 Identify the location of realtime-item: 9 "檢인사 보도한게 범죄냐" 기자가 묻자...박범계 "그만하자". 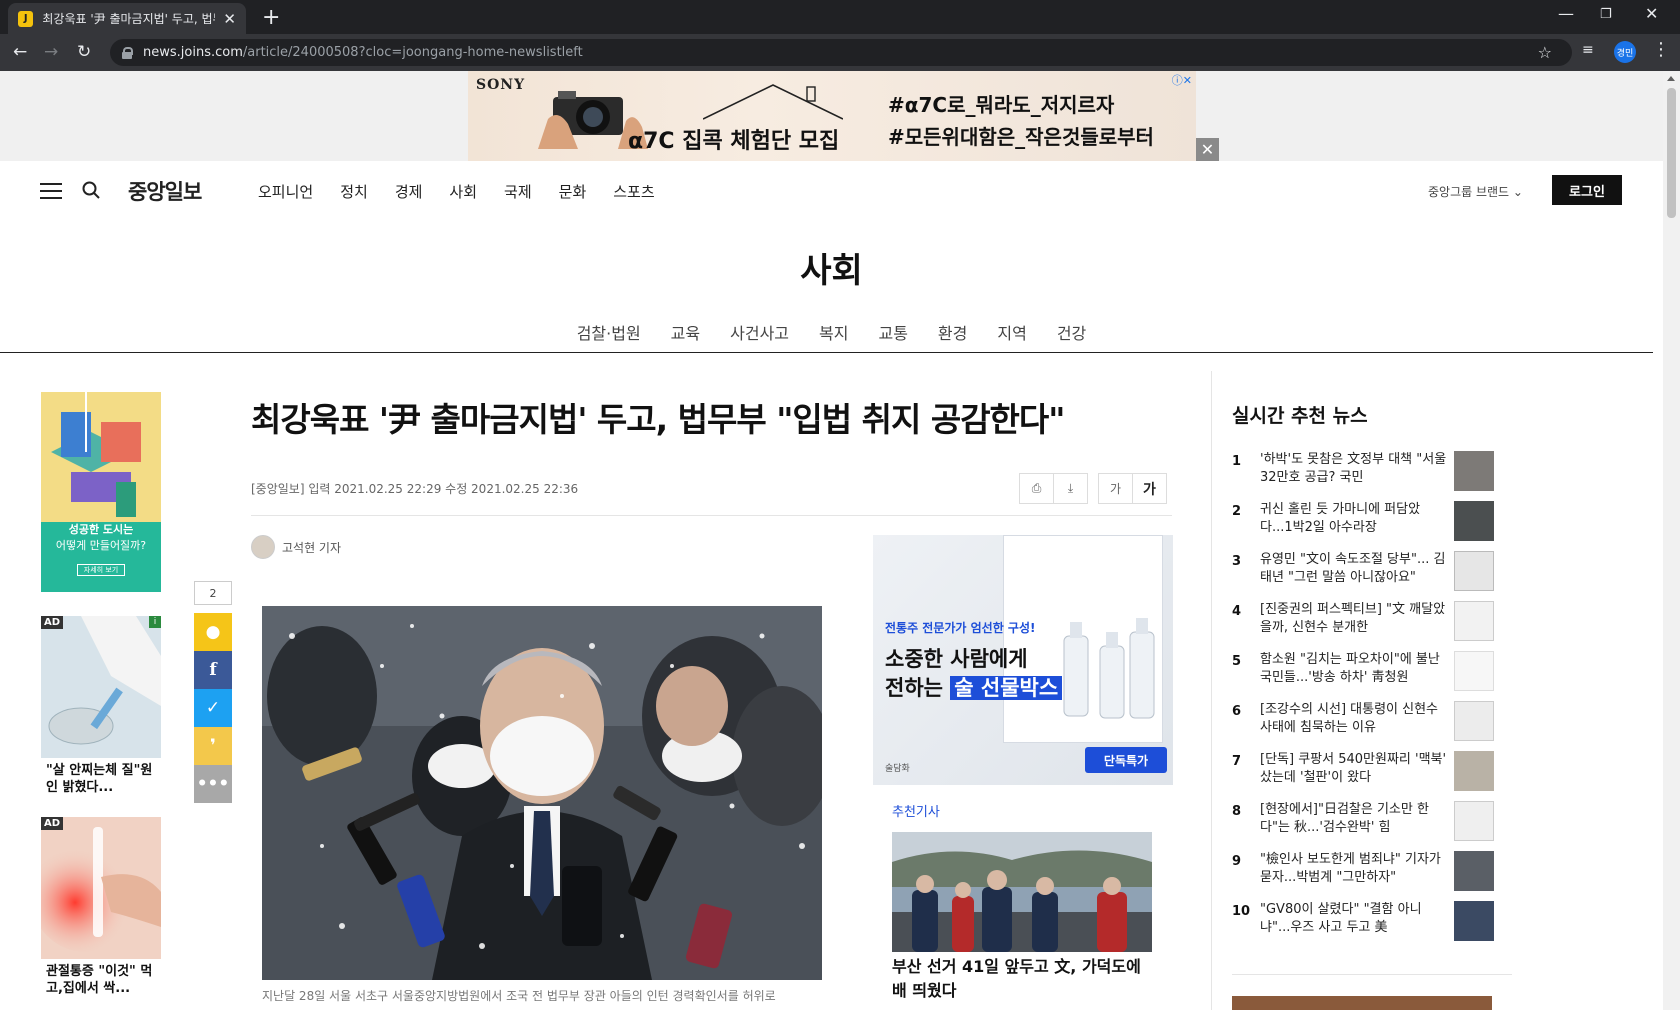
(1366, 873).